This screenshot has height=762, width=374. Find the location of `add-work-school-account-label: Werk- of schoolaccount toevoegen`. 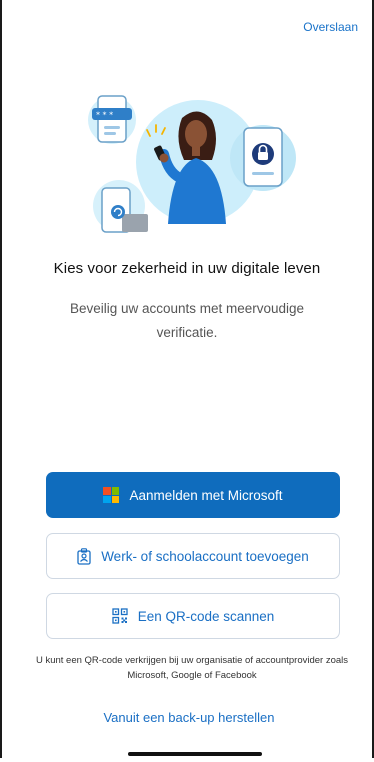

add-work-school-account-label: Werk- of schoolaccount toevoegen is located at coordinates (205, 556).